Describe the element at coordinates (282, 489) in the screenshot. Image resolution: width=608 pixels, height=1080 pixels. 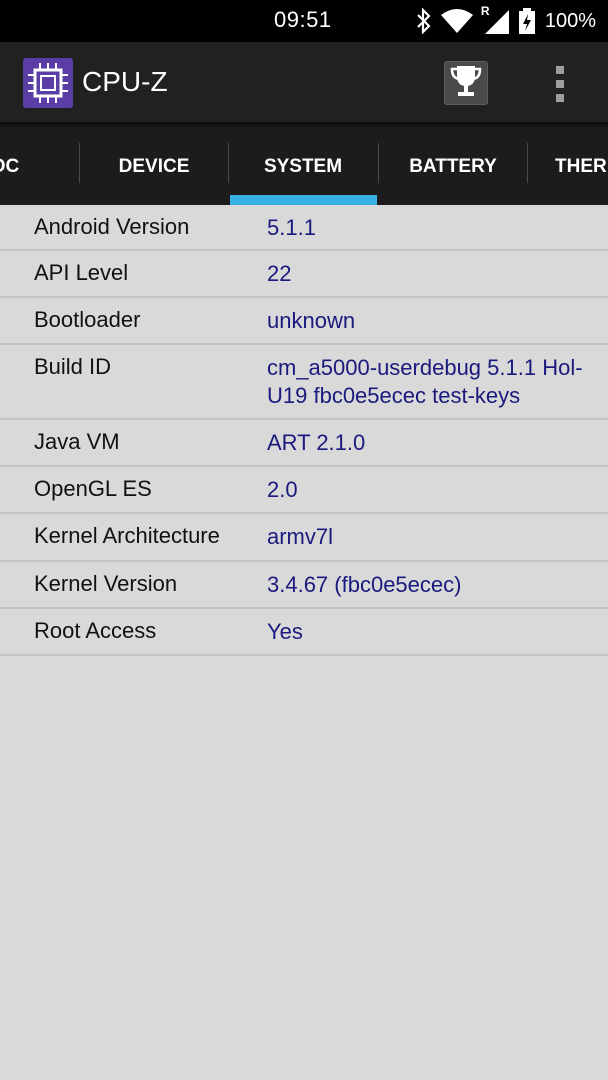
I see `row-value: 2.0` at that location.